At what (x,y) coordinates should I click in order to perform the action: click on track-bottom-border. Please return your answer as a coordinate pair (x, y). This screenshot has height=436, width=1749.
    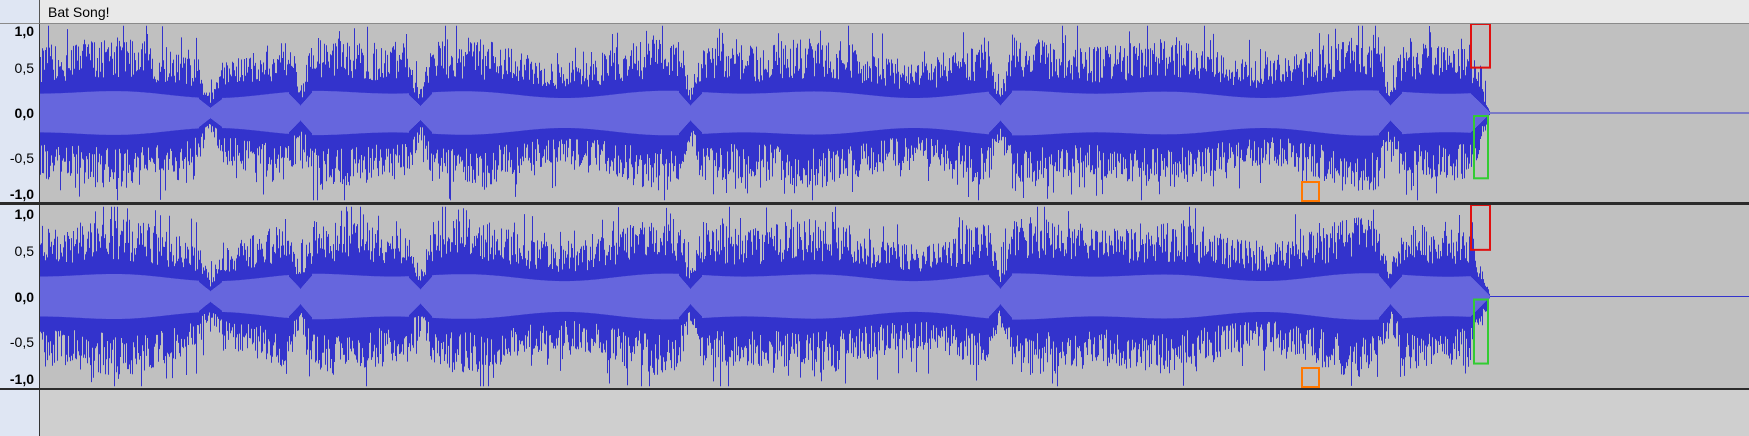
    Looking at the image, I should click on (874, 389).